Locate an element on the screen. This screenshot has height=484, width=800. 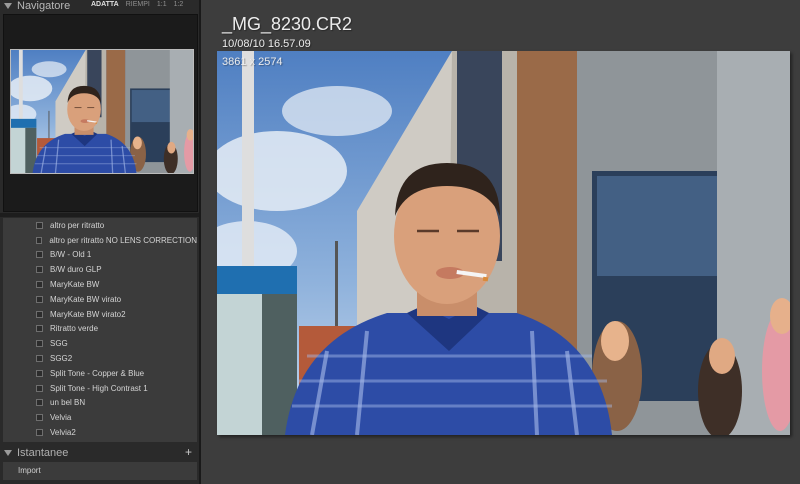
preset-label: SGG is located at coordinates (59, 344).